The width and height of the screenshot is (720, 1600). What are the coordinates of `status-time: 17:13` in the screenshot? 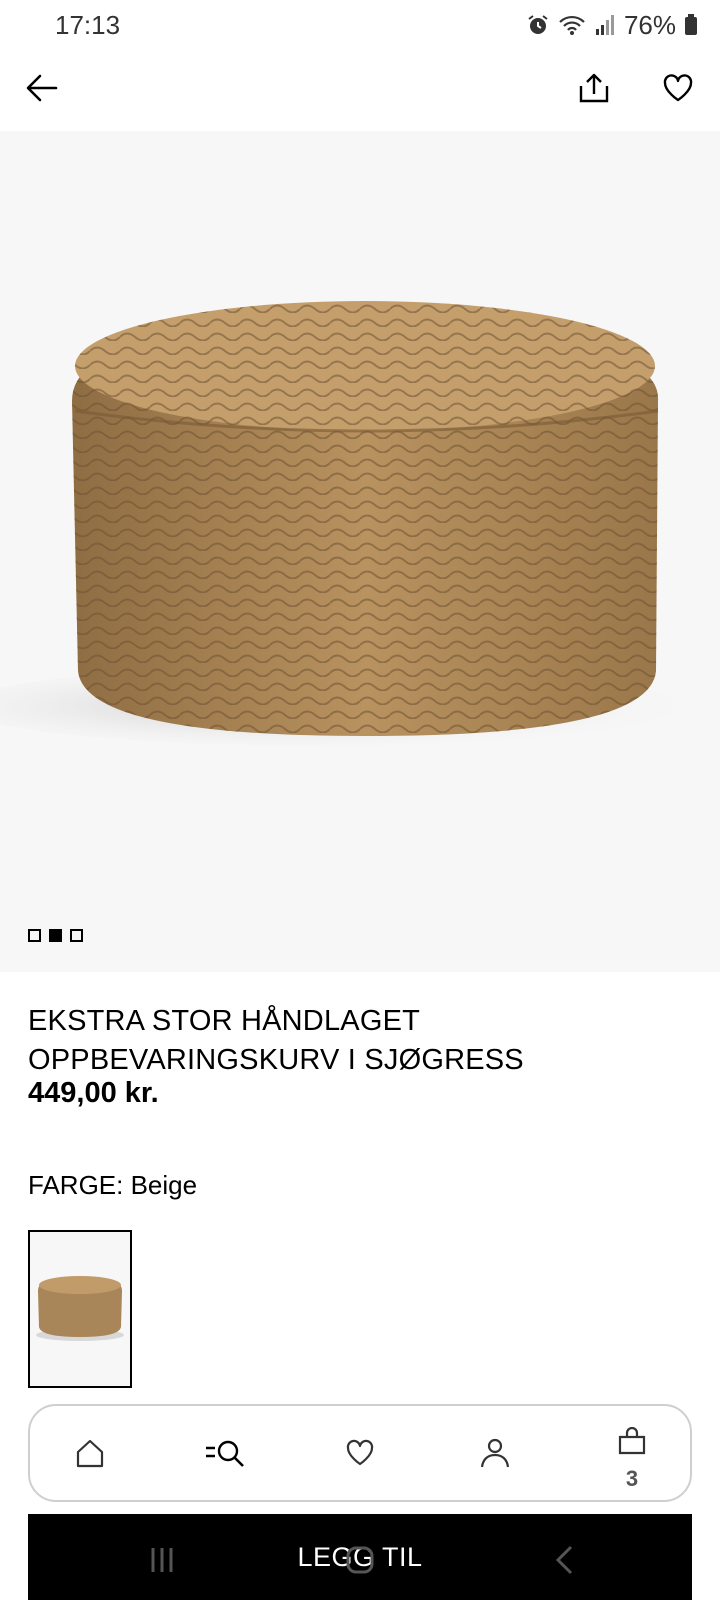 It's located at (88, 25).